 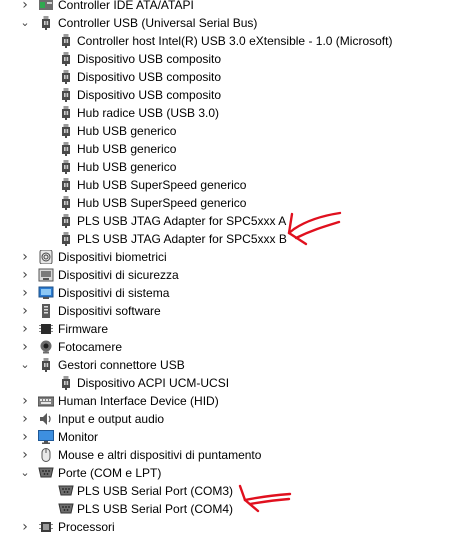 What do you see at coordinates (227, 437) in the screenshot?
I see `tree-category: › Monitor` at bounding box center [227, 437].